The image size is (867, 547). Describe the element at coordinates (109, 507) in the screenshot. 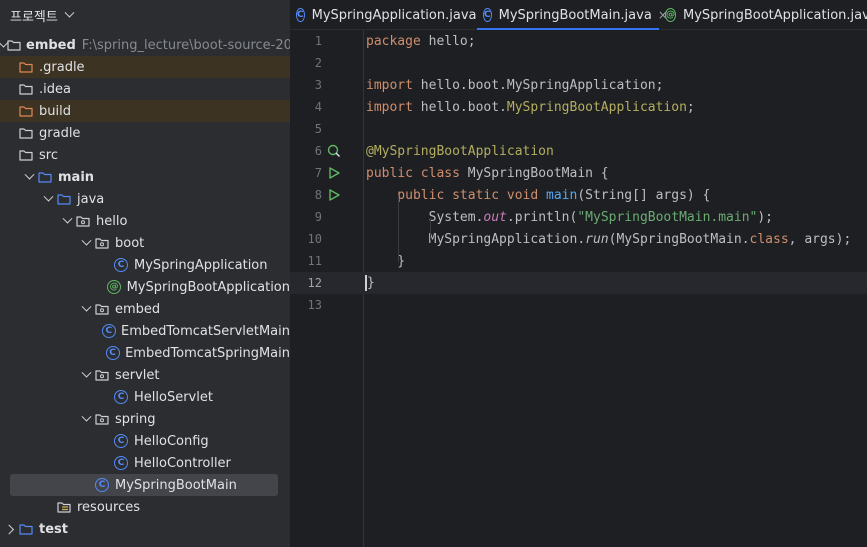

I see `tree-item-label: resources` at that location.